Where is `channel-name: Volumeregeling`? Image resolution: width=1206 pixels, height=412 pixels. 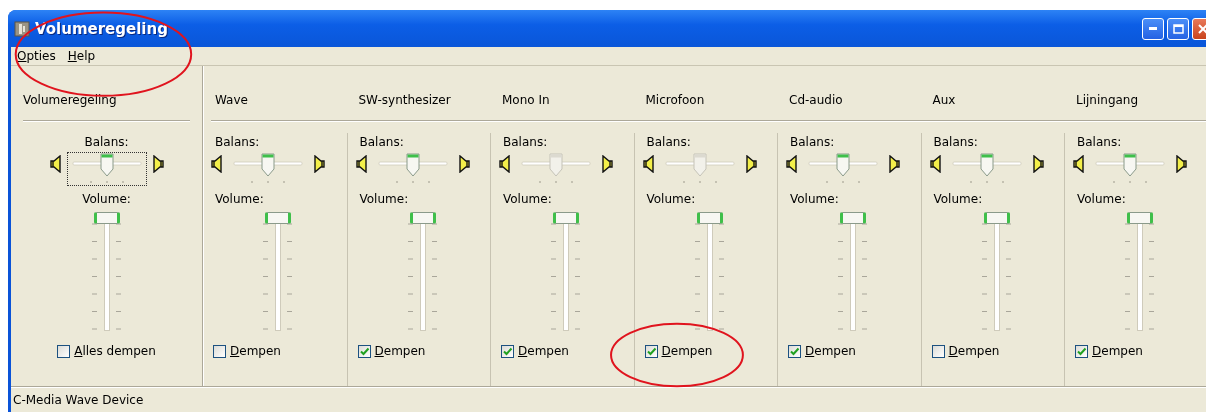
channel-name: Volumeregeling is located at coordinates (70, 100).